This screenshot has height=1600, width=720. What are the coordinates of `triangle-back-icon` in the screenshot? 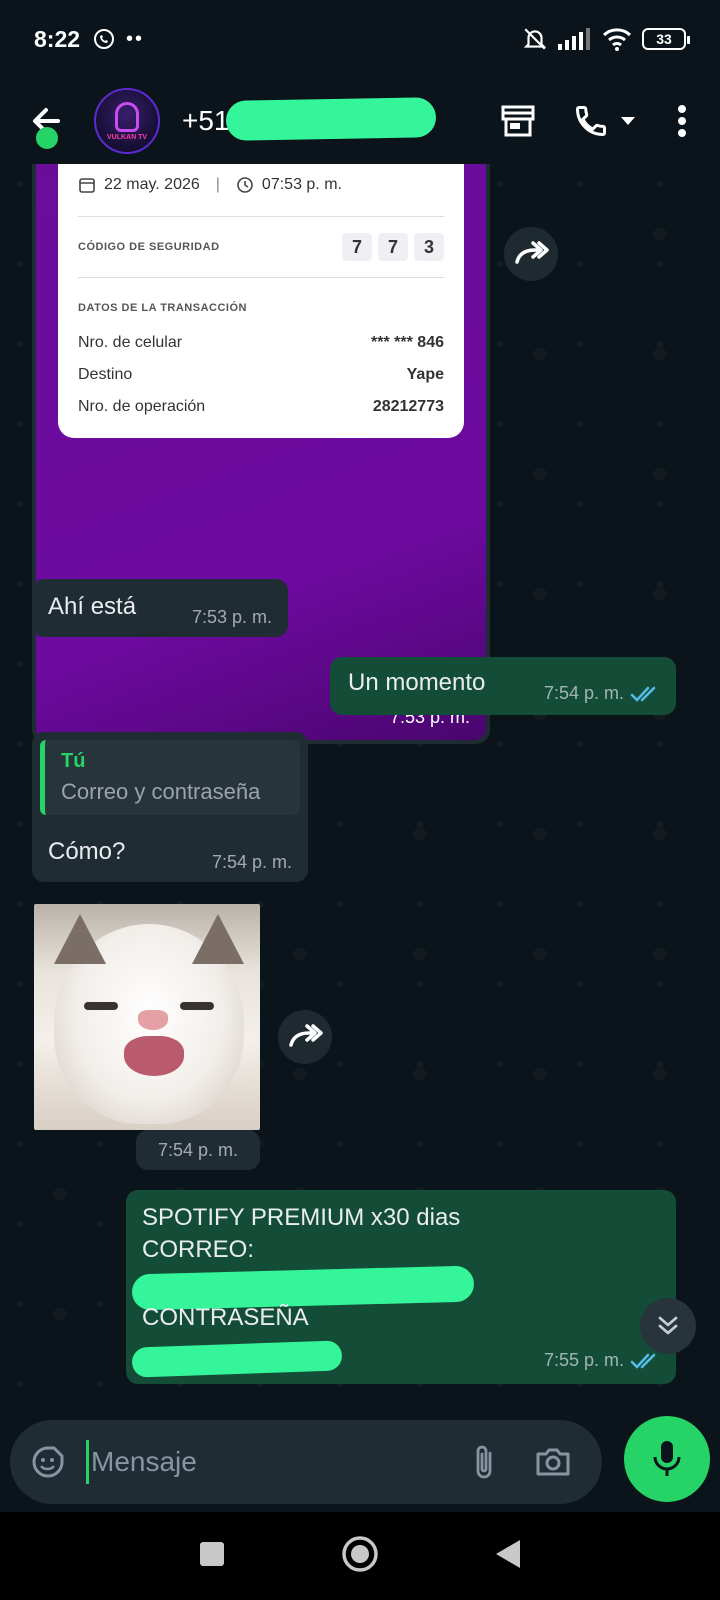 It's located at (508, 1553).